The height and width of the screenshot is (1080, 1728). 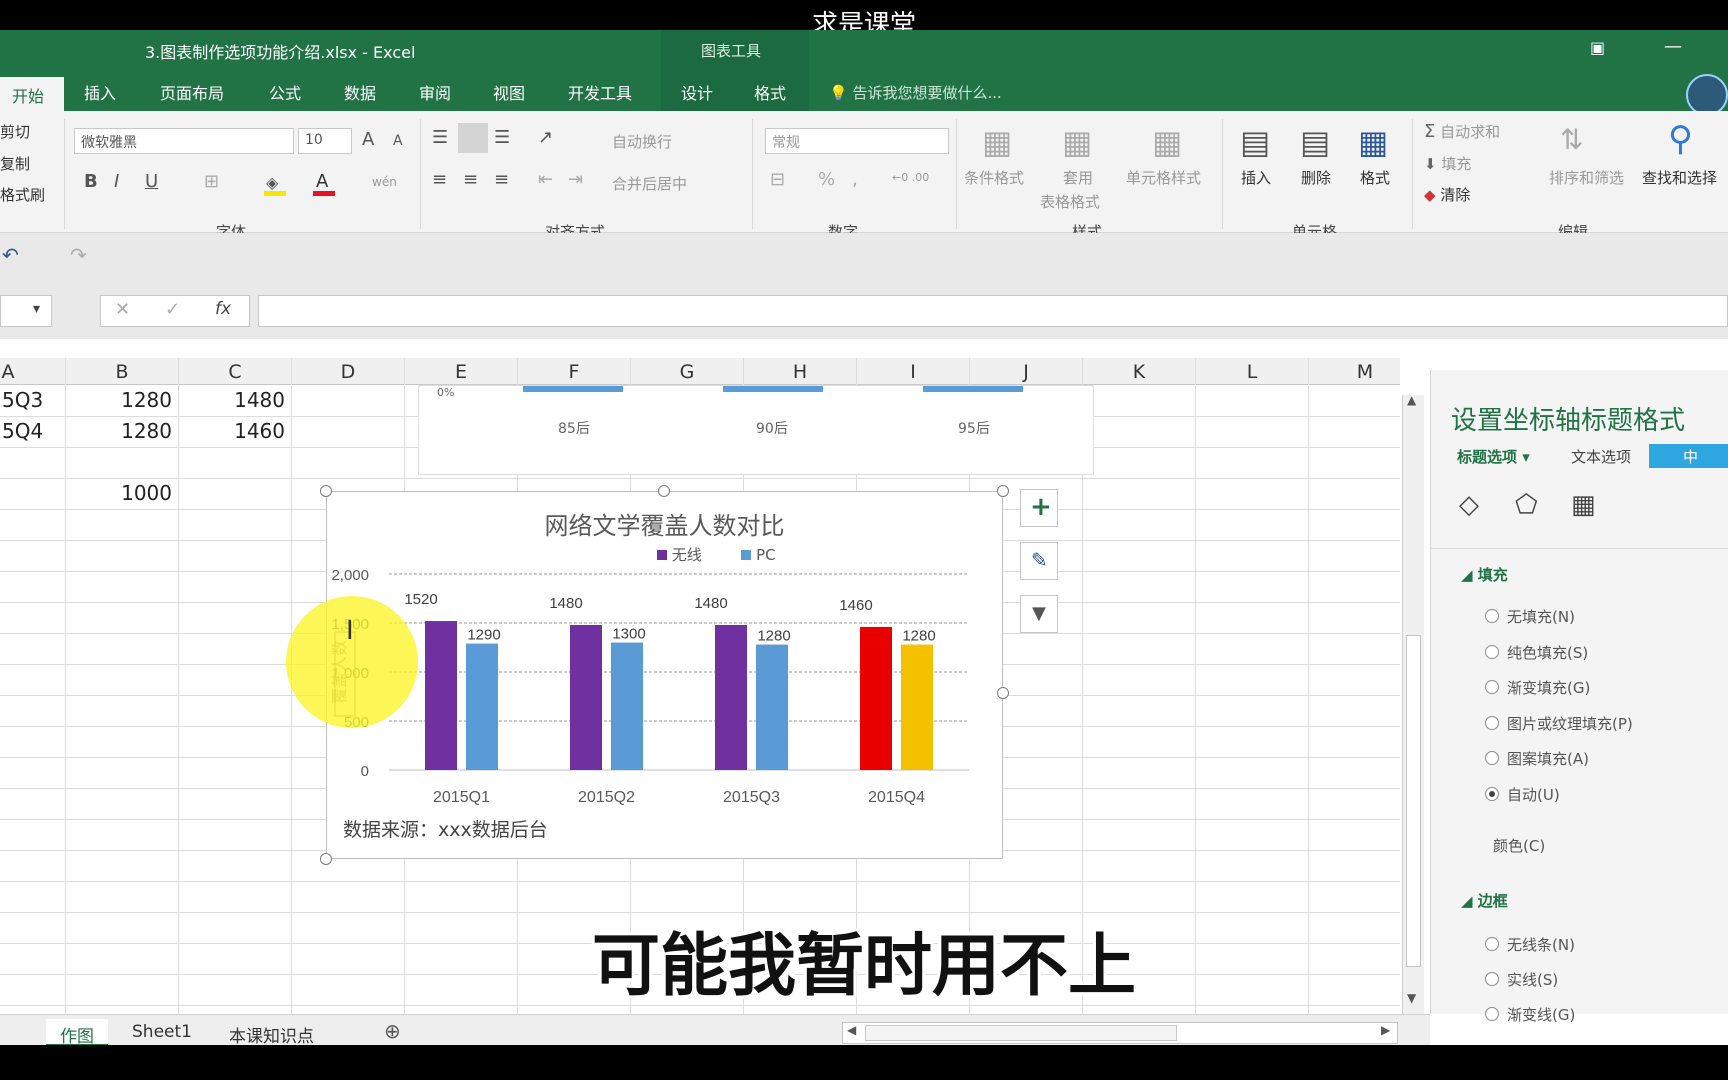 I want to click on phonetic-button: wén, so click(x=384, y=182).